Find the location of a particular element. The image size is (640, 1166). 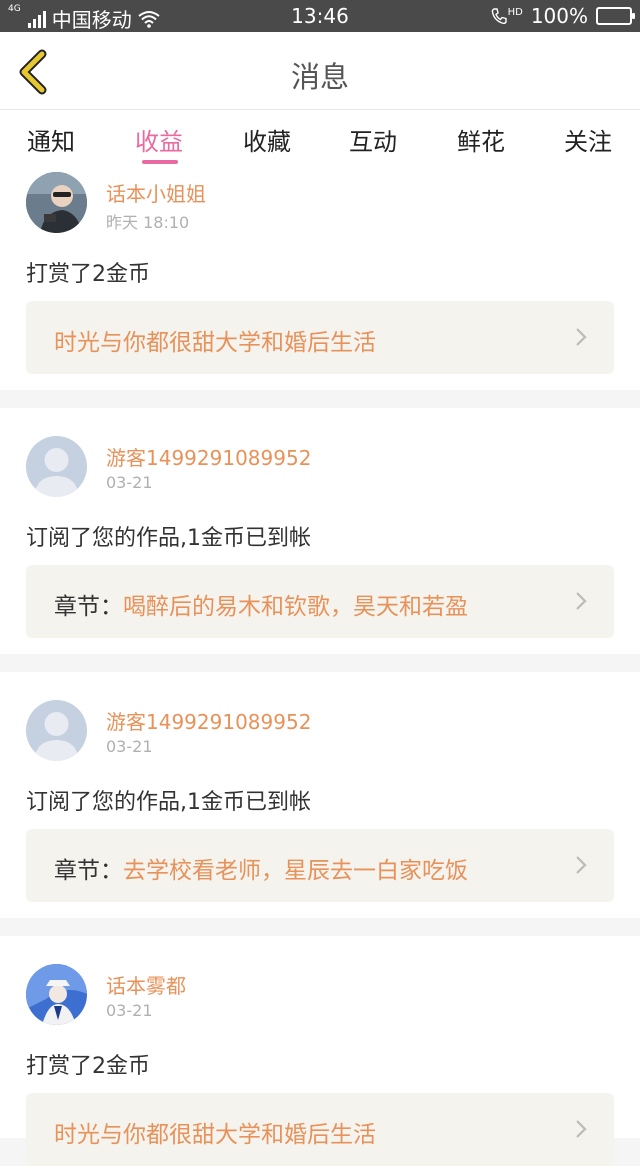

user-name: 话本雾都 is located at coordinates (146, 984).